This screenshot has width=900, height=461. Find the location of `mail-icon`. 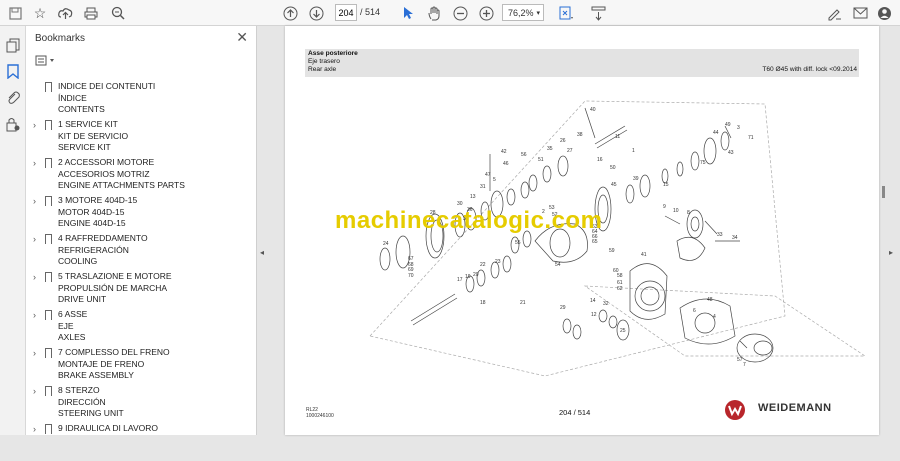

mail-icon is located at coordinates (860, 13).